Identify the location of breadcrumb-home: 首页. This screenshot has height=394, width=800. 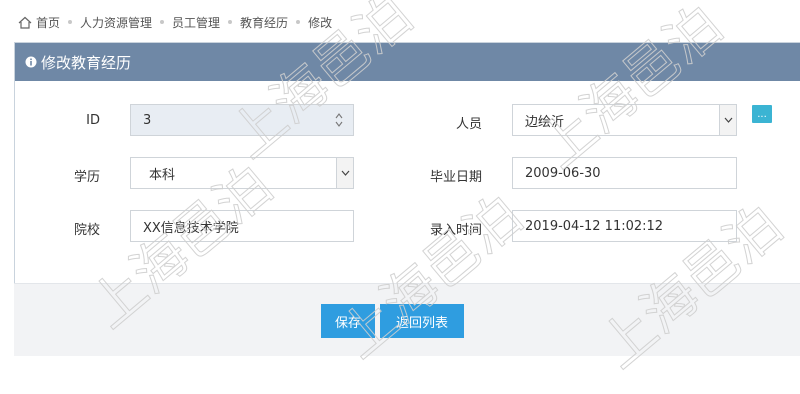
(48, 22).